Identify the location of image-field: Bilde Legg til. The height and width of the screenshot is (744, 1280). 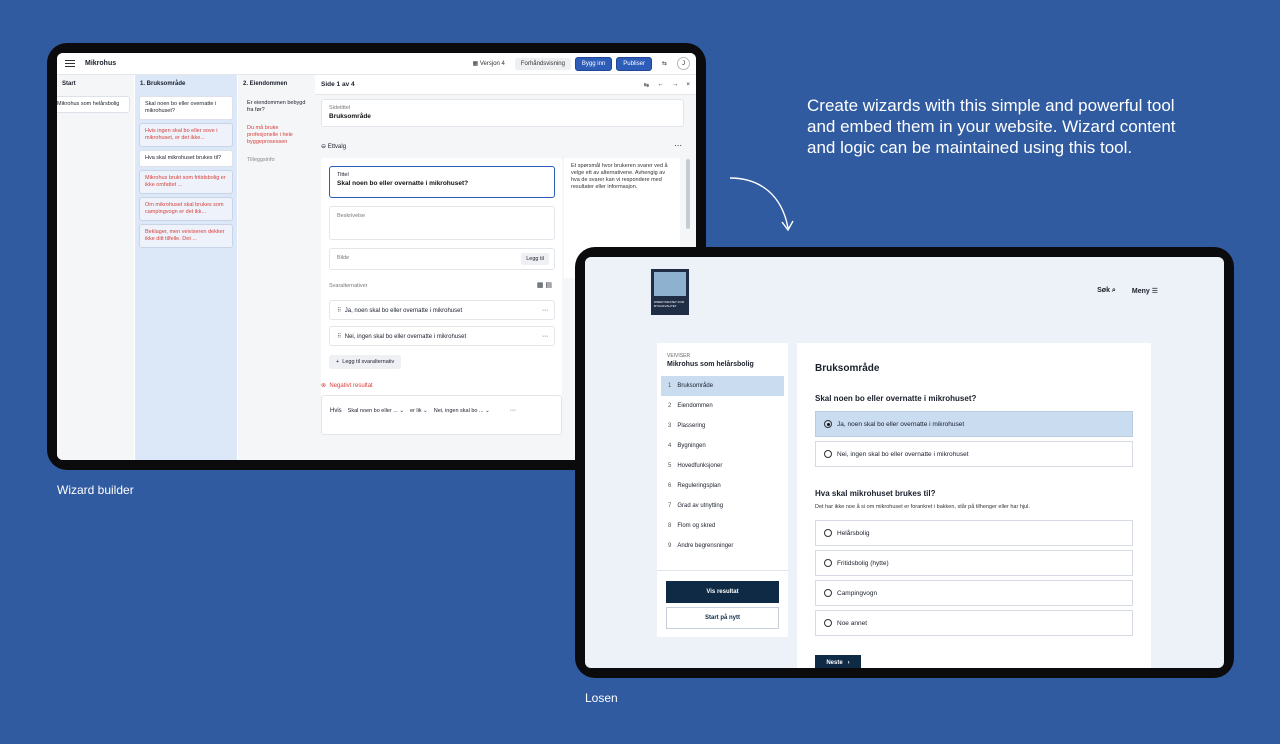
(442, 259).